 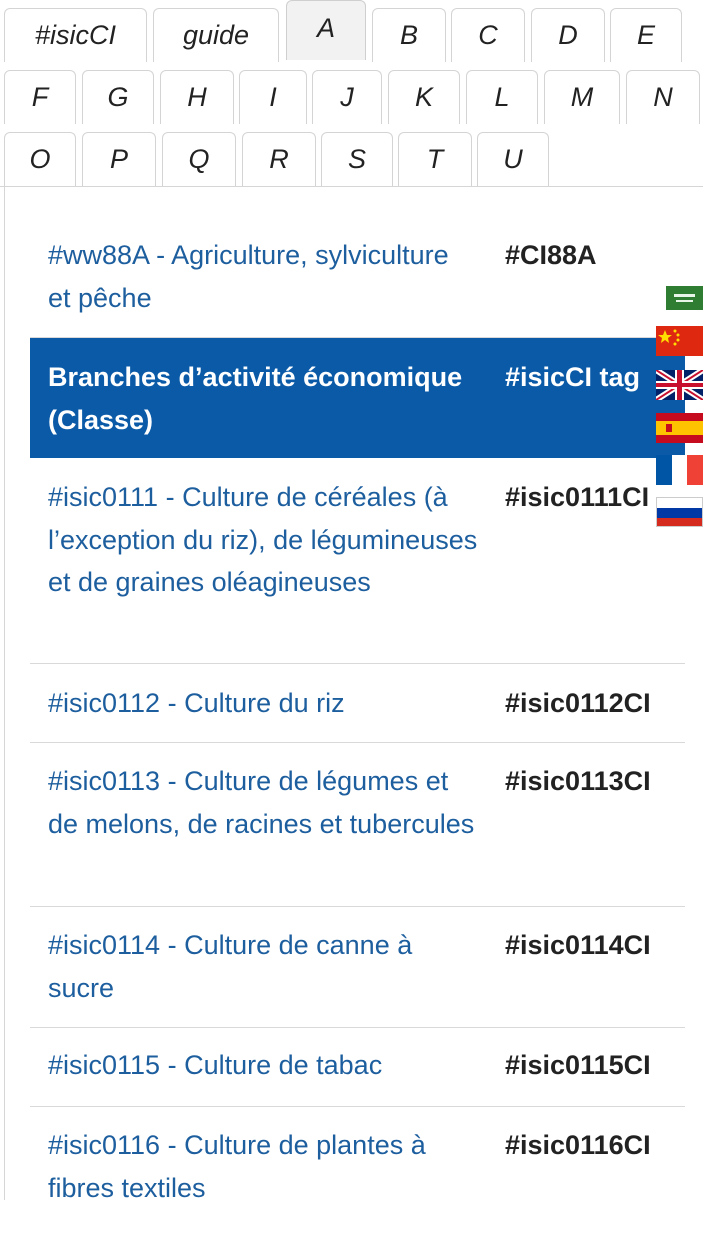 What do you see at coordinates (551, 255) in the screenshot?
I see `row-tag: #CI88A` at bounding box center [551, 255].